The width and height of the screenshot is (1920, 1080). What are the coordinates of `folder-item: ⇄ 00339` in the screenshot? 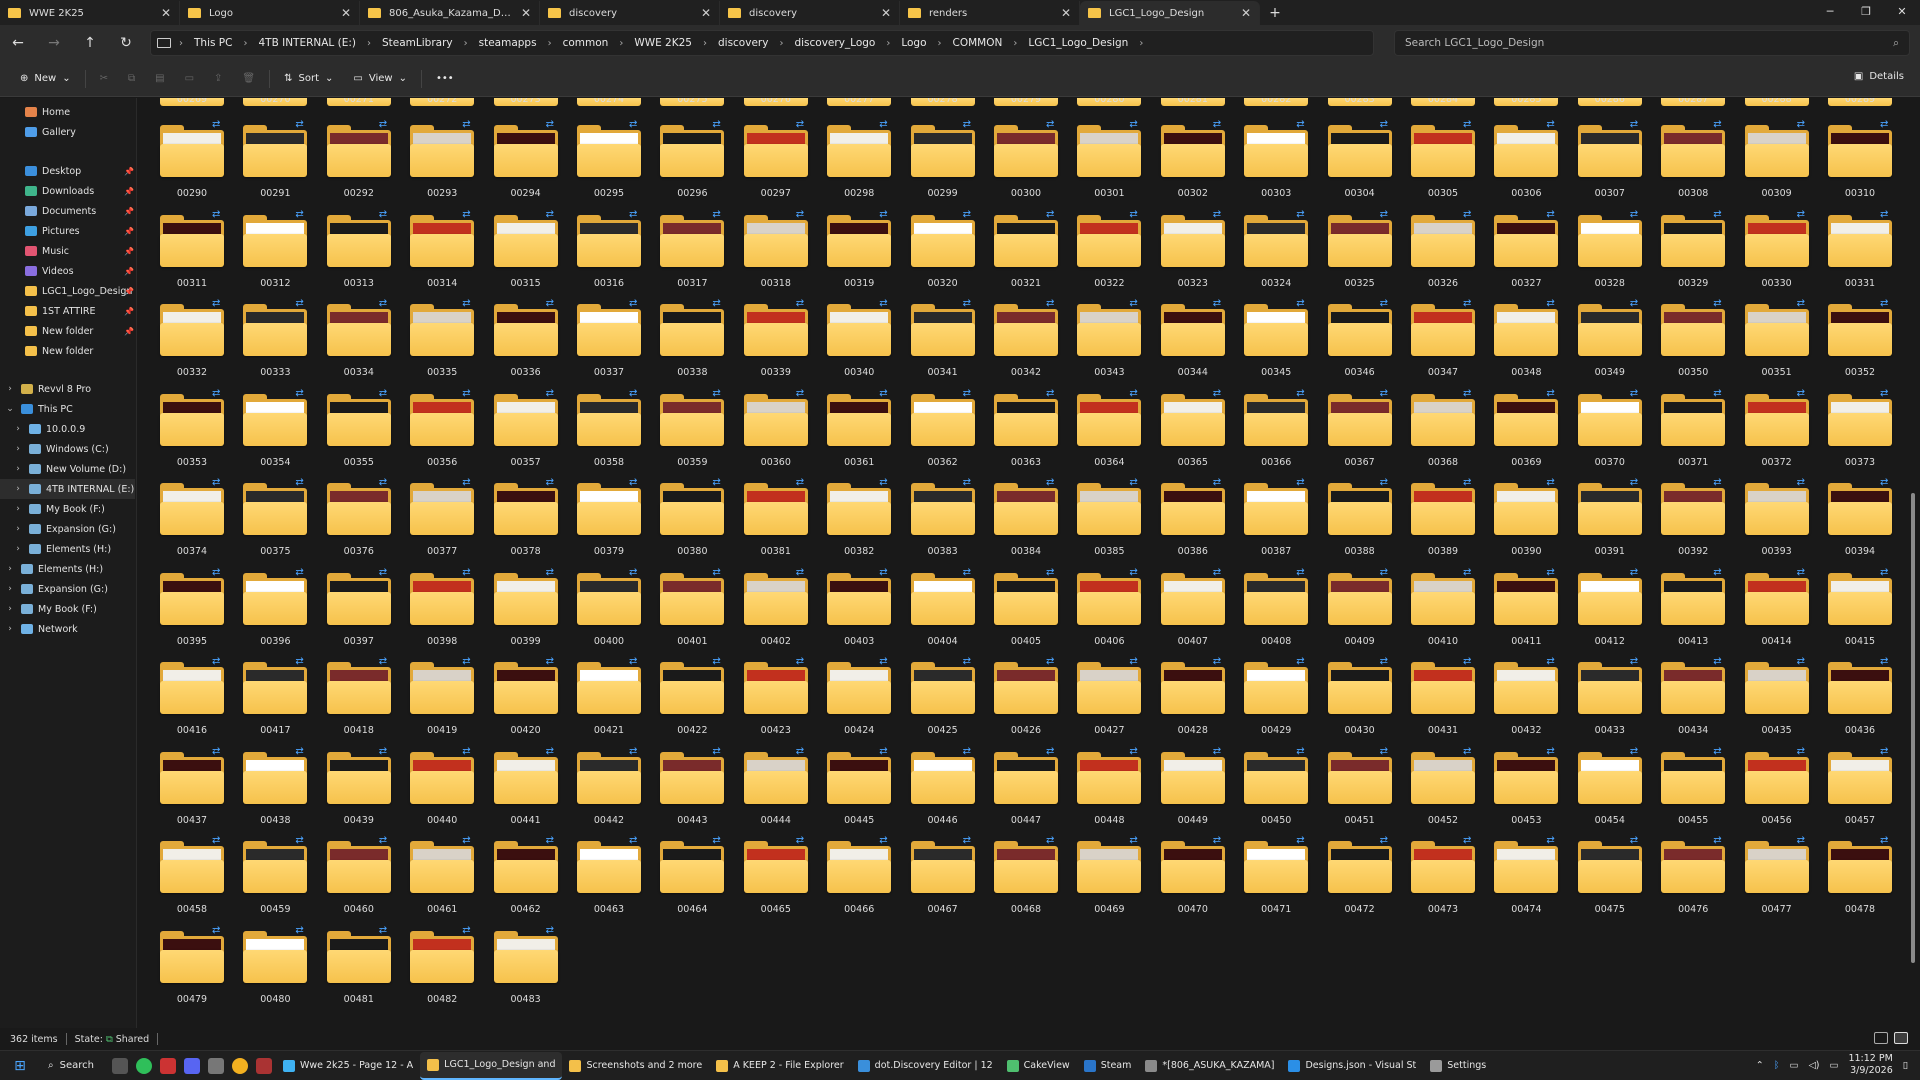 It's located at (773, 341).